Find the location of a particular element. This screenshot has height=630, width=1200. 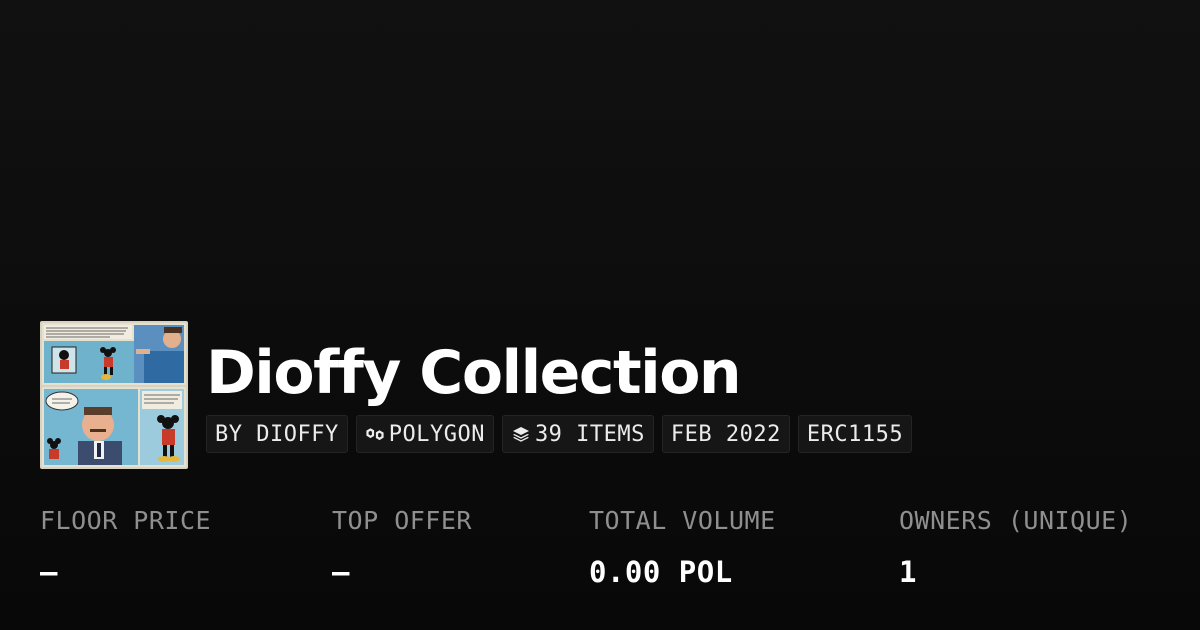

creator-chip: BY DIOFFY is located at coordinates (277, 434).